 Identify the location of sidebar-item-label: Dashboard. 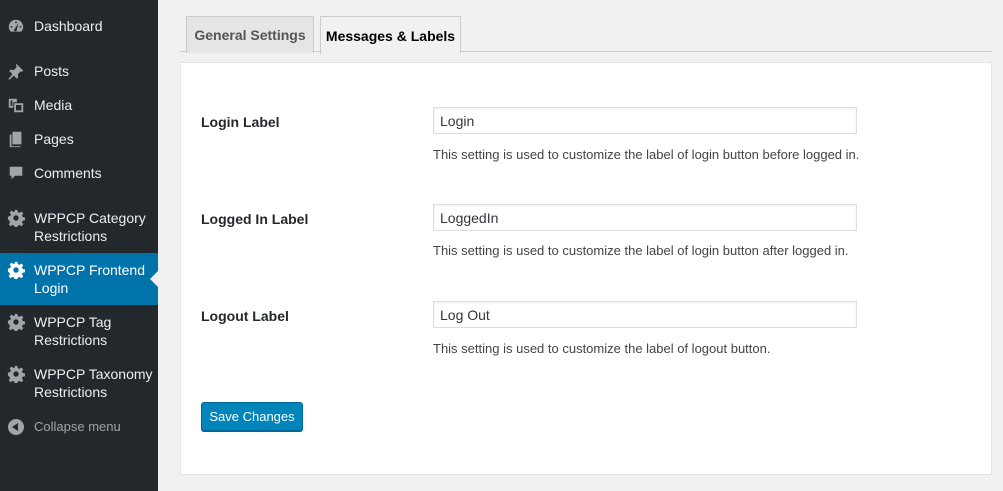
(68, 26).